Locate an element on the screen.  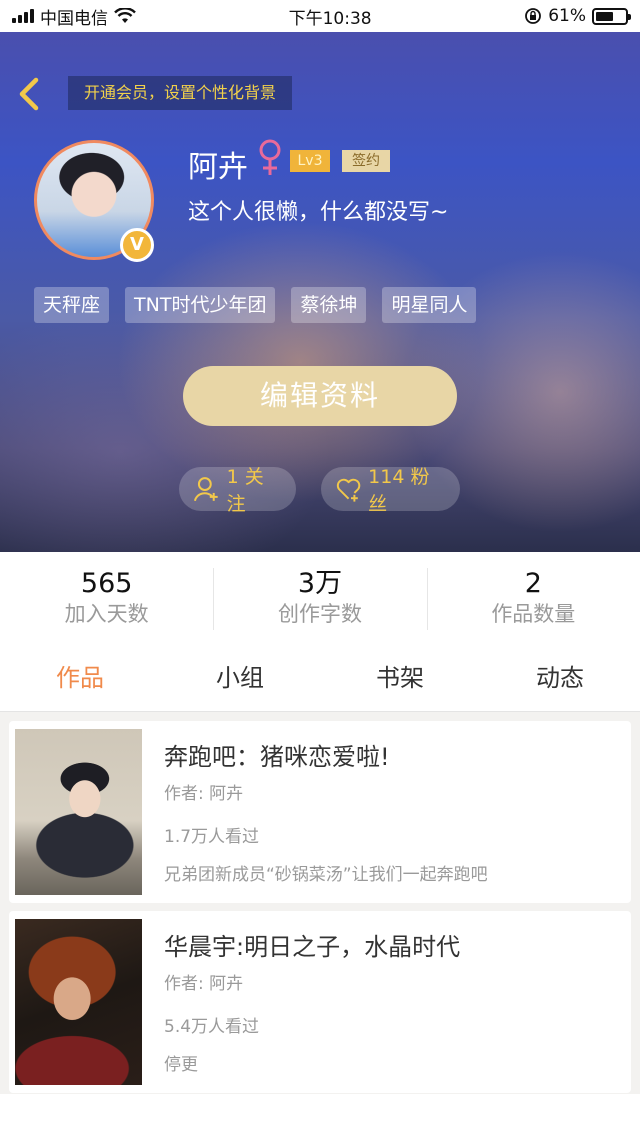
stat-value: 565 is located at coordinates (106, 583).